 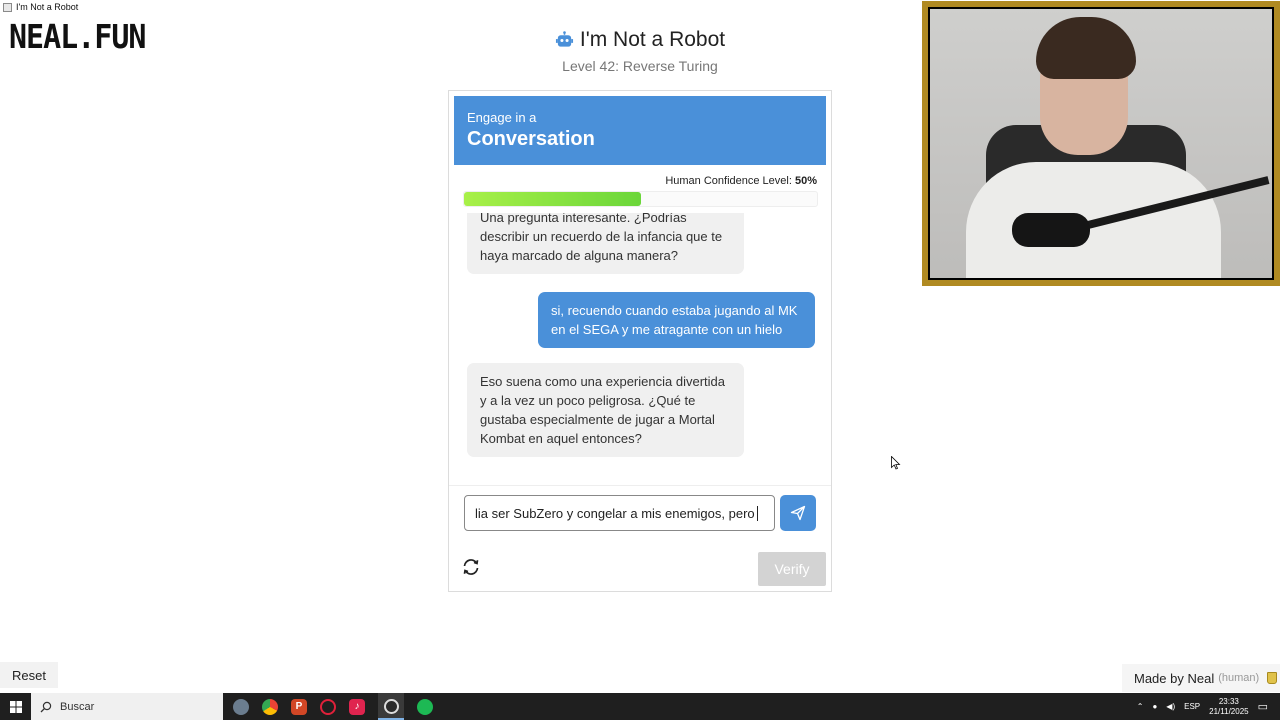 I want to click on webcam-frame, so click(x=1101, y=143).